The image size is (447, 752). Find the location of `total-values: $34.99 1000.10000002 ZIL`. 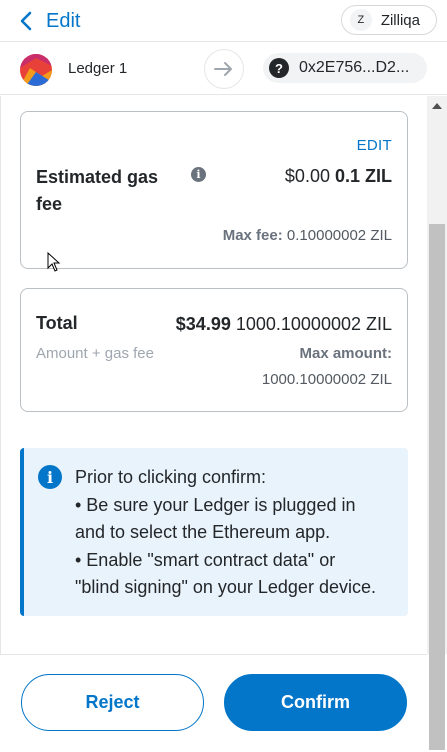

total-values: $34.99 1000.10000002 ZIL is located at coordinates (284, 324).